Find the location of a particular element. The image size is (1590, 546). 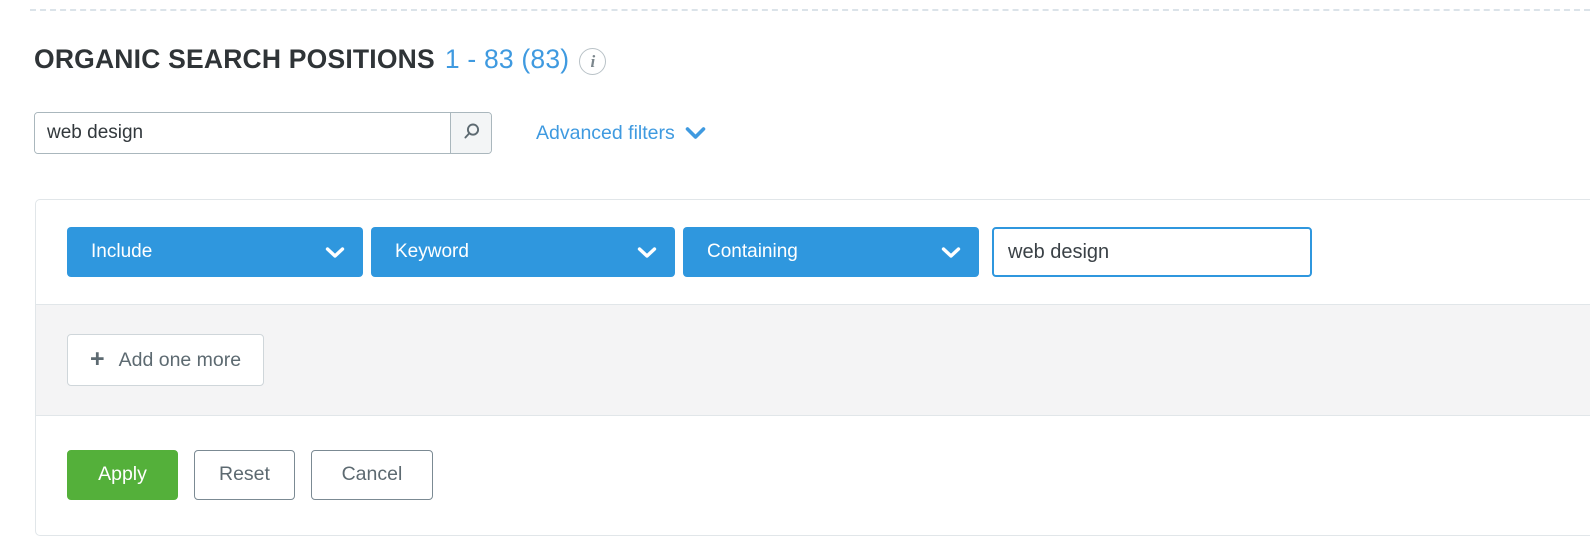

filter-include-dropdown: Include is located at coordinates (215, 252).